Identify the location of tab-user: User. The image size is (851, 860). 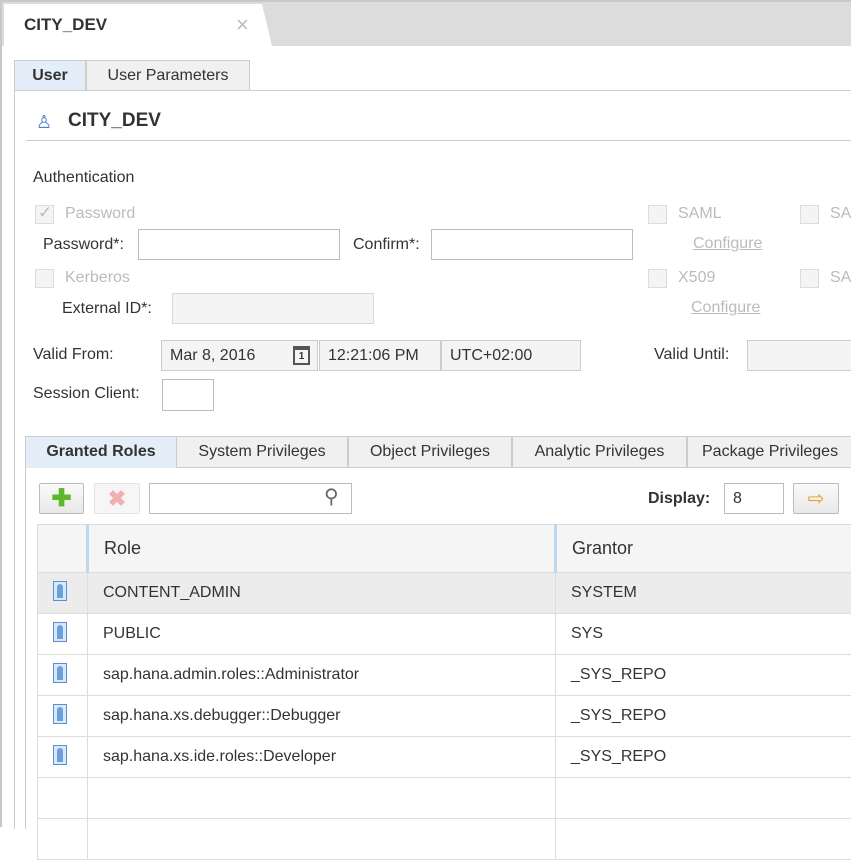
(50, 75).